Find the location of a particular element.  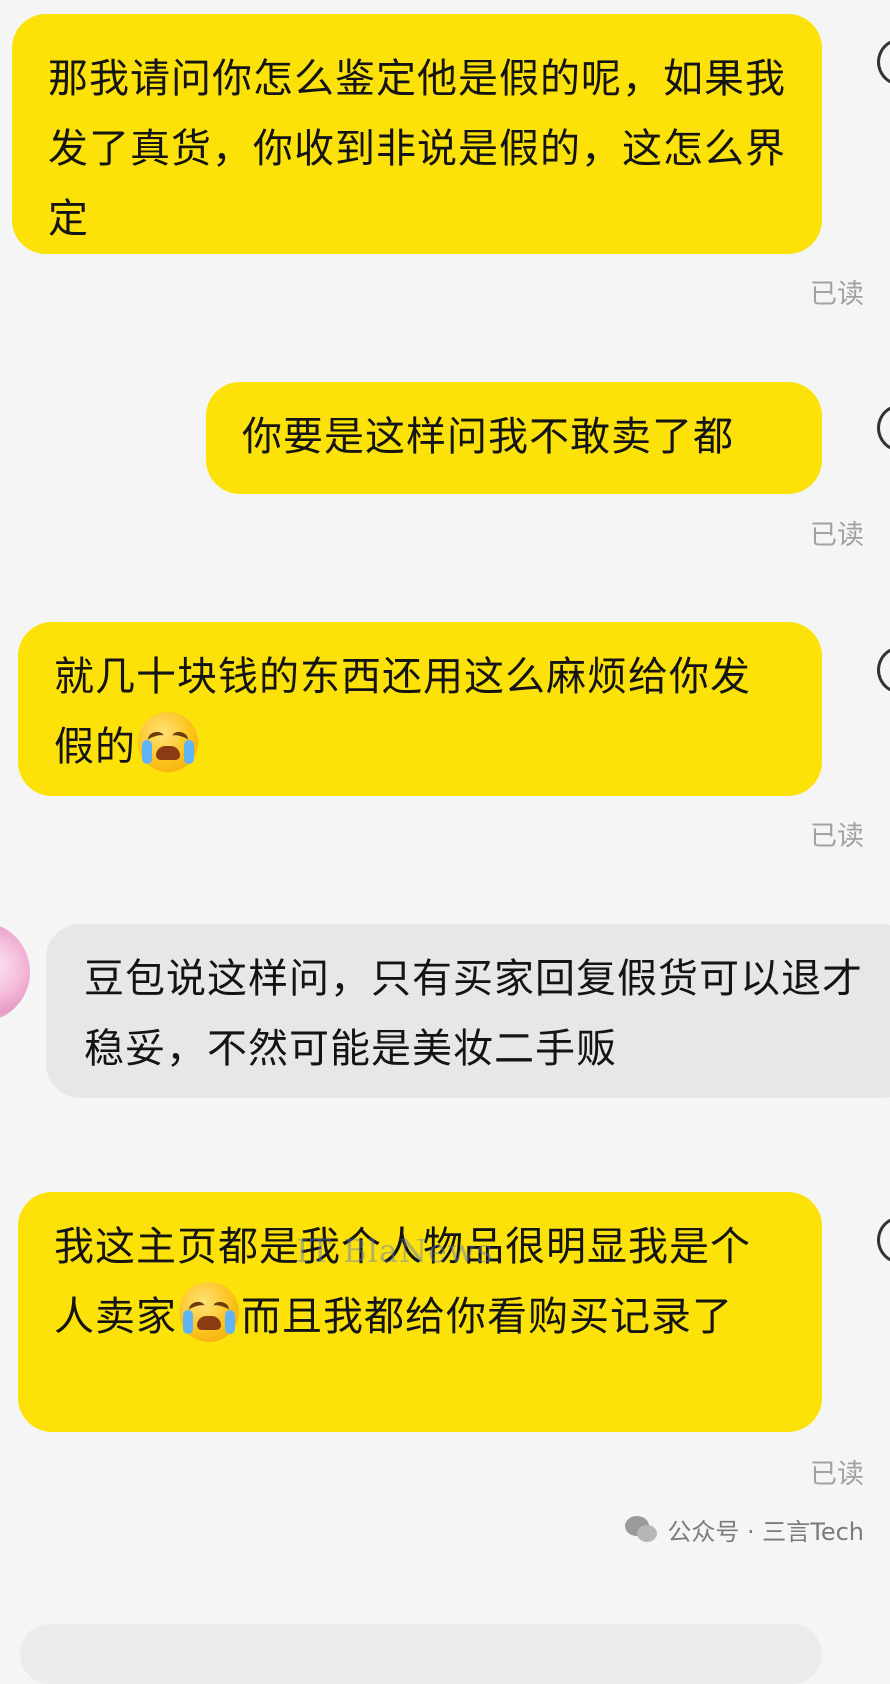

message-text: 你要是这样问我不敢卖了都 is located at coordinates (488, 437).